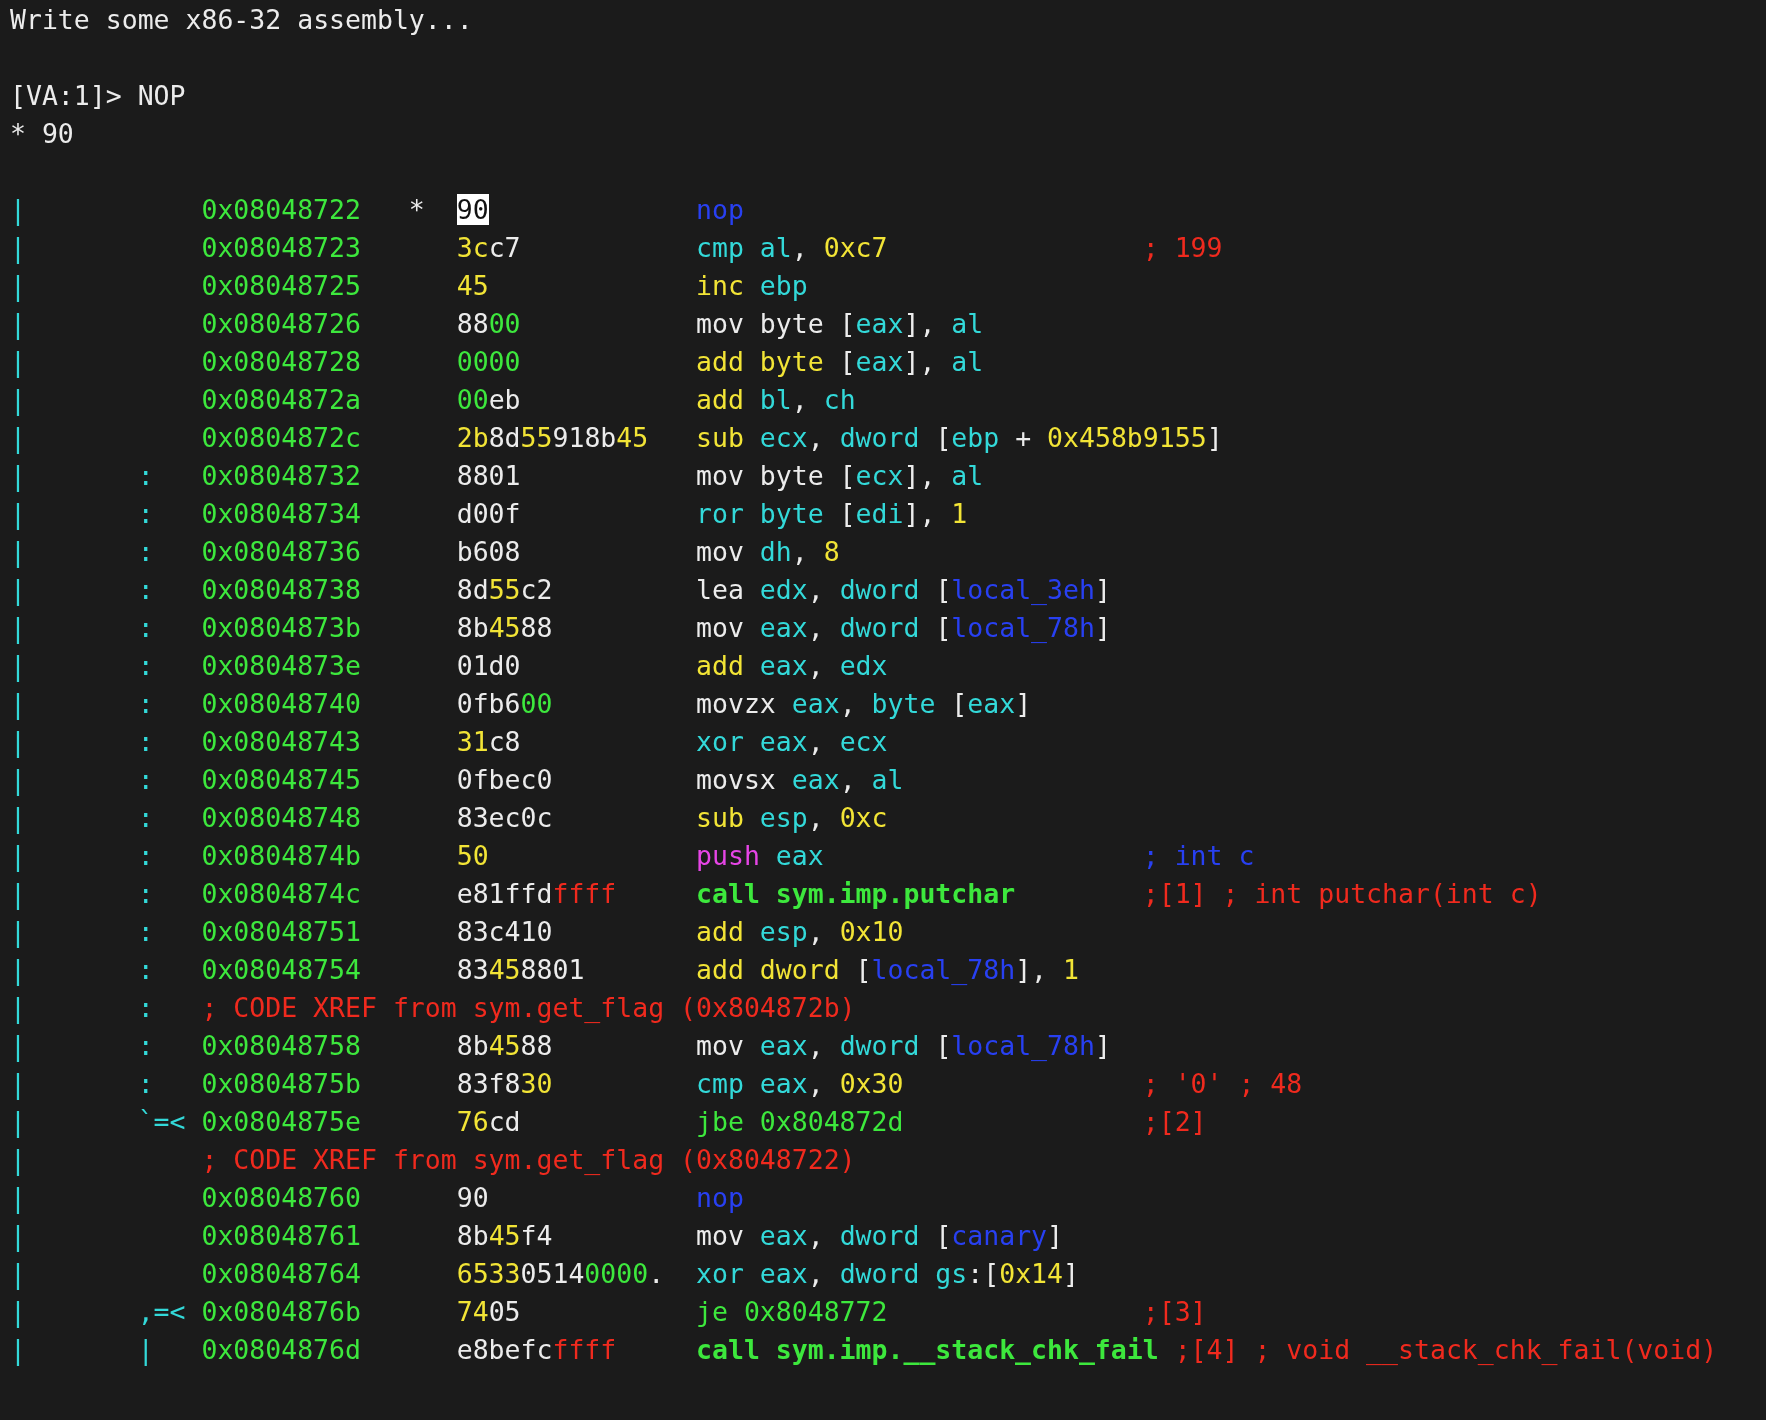  Describe the element at coordinates (768, 551) in the screenshot. I see `instruction: mov dh, 8` at that location.